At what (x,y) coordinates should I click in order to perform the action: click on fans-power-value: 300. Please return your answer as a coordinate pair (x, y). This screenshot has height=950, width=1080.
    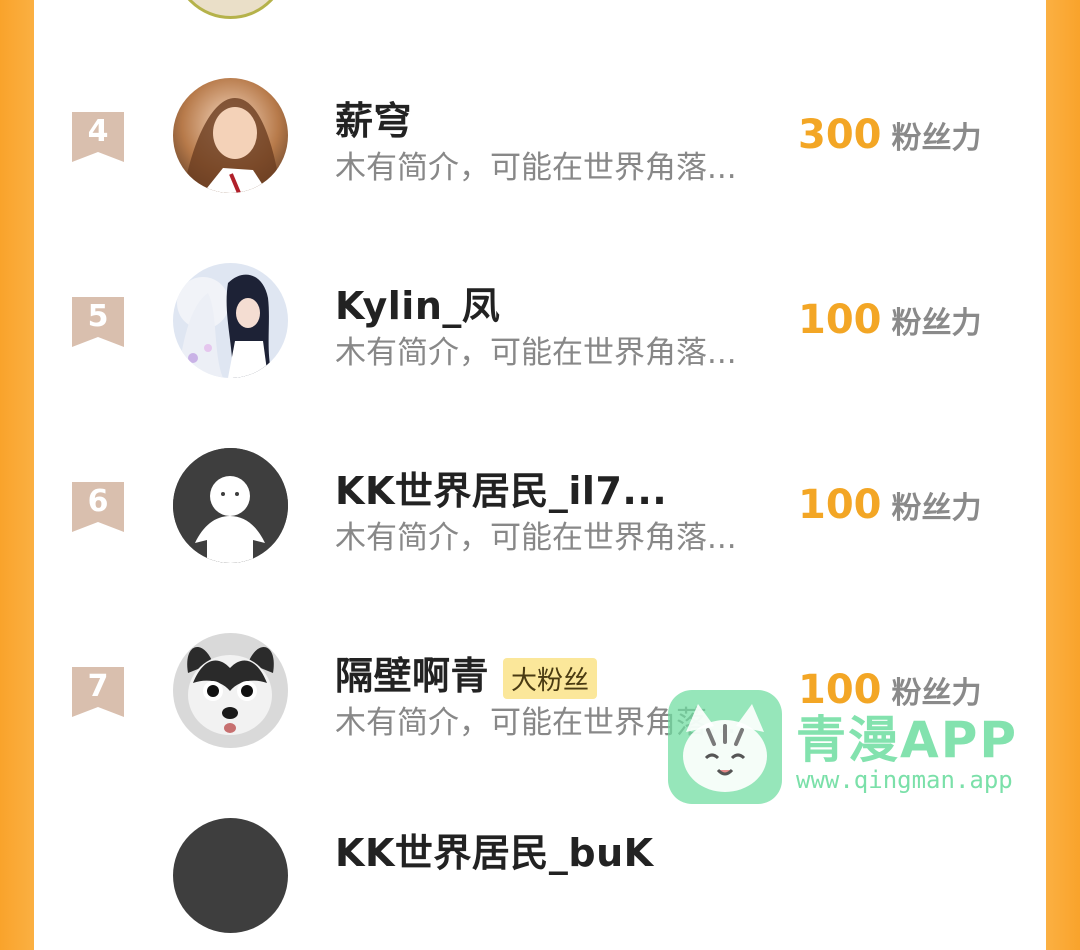
    Looking at the image, I should click on (840, 135).